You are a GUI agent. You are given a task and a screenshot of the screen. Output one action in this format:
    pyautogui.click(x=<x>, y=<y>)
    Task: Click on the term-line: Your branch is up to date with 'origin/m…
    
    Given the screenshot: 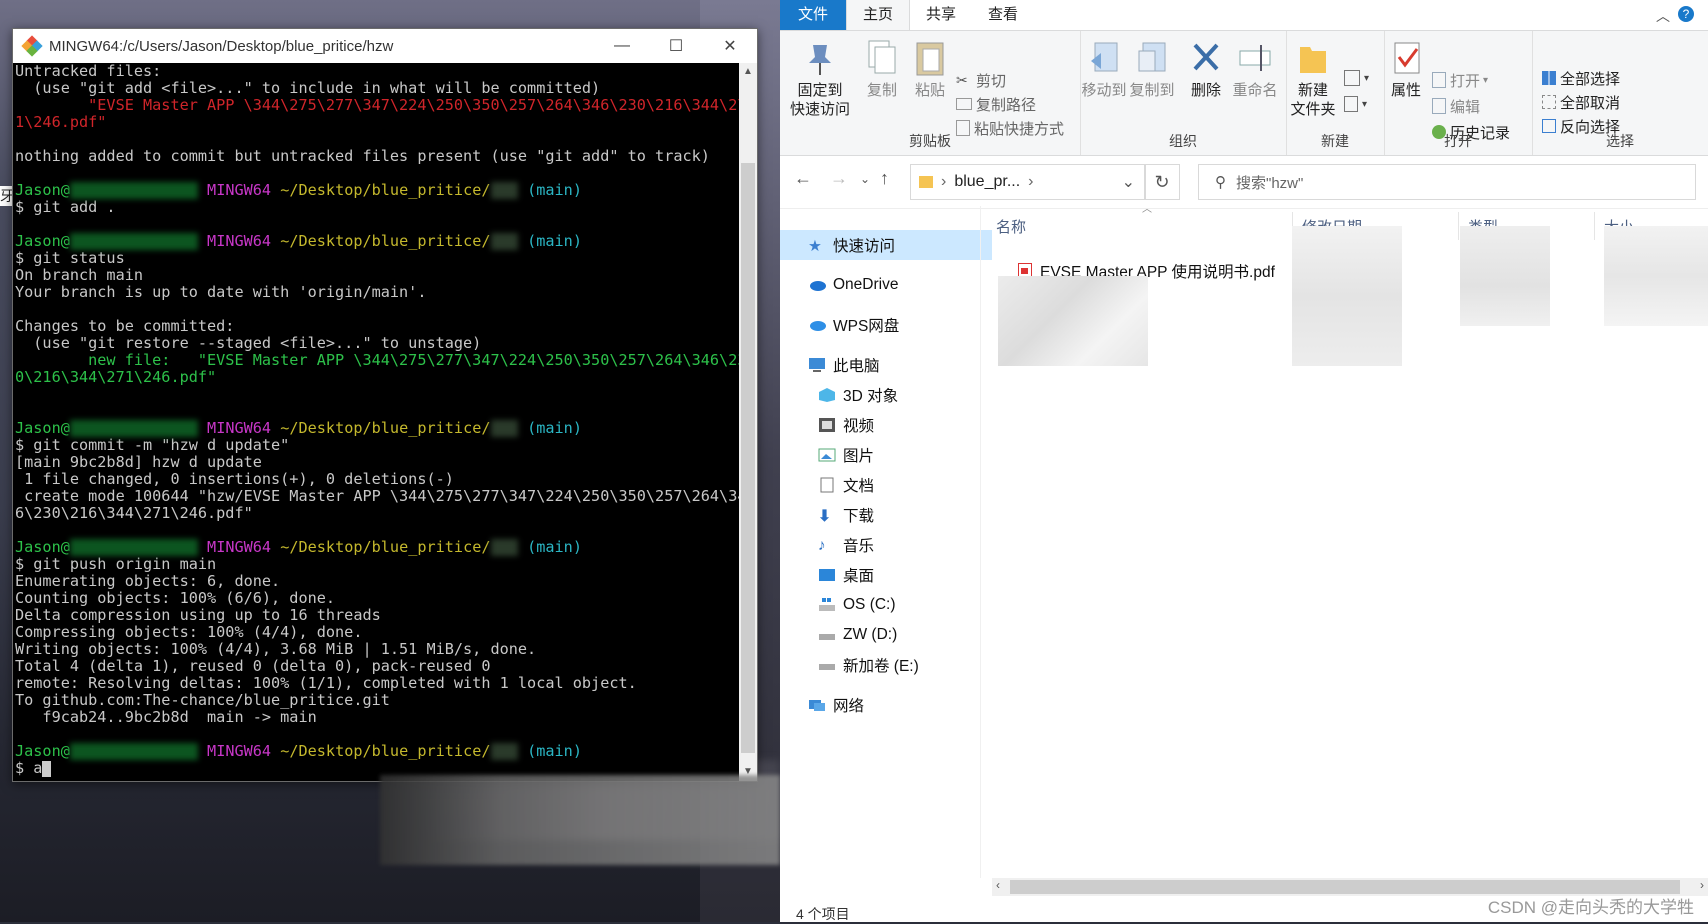 What is the action you would take?
    pyautogui.click(x=221, y=292)
    